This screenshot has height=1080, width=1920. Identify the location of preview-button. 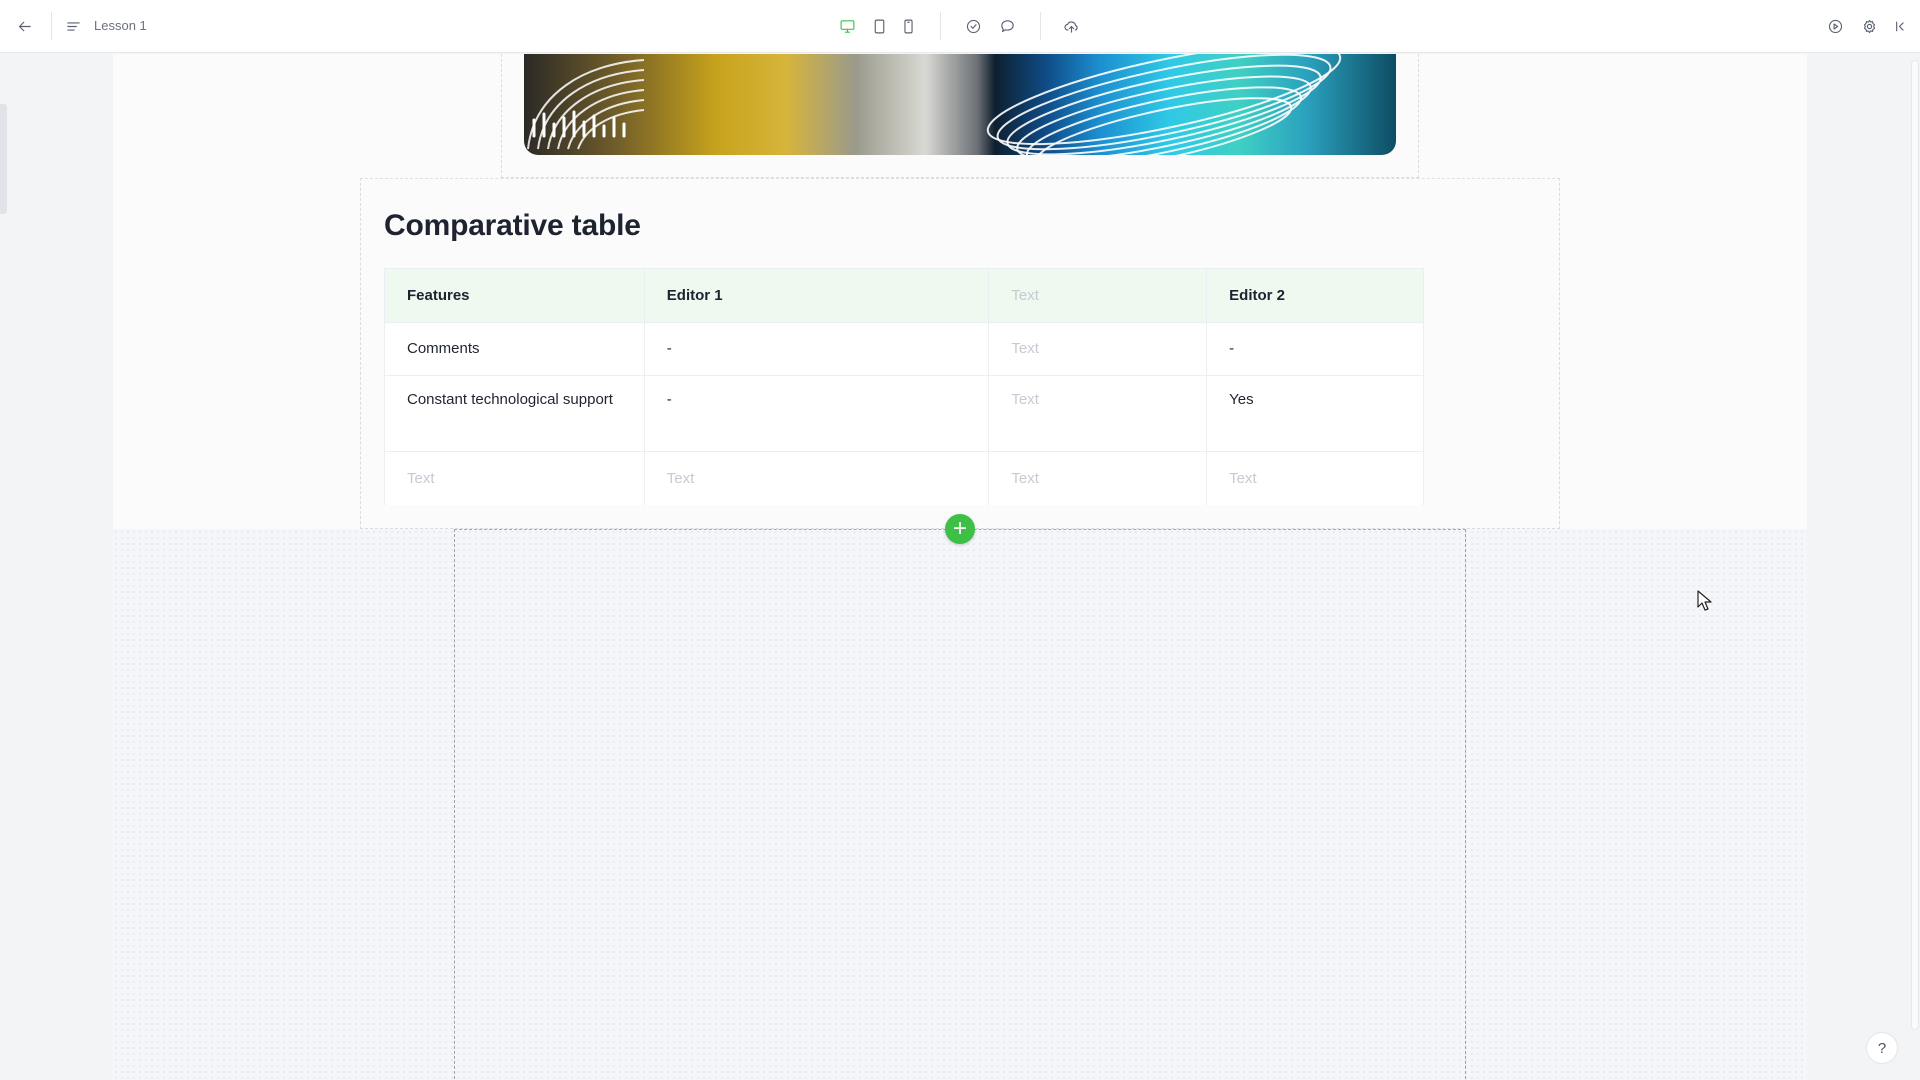
(1835, 26).